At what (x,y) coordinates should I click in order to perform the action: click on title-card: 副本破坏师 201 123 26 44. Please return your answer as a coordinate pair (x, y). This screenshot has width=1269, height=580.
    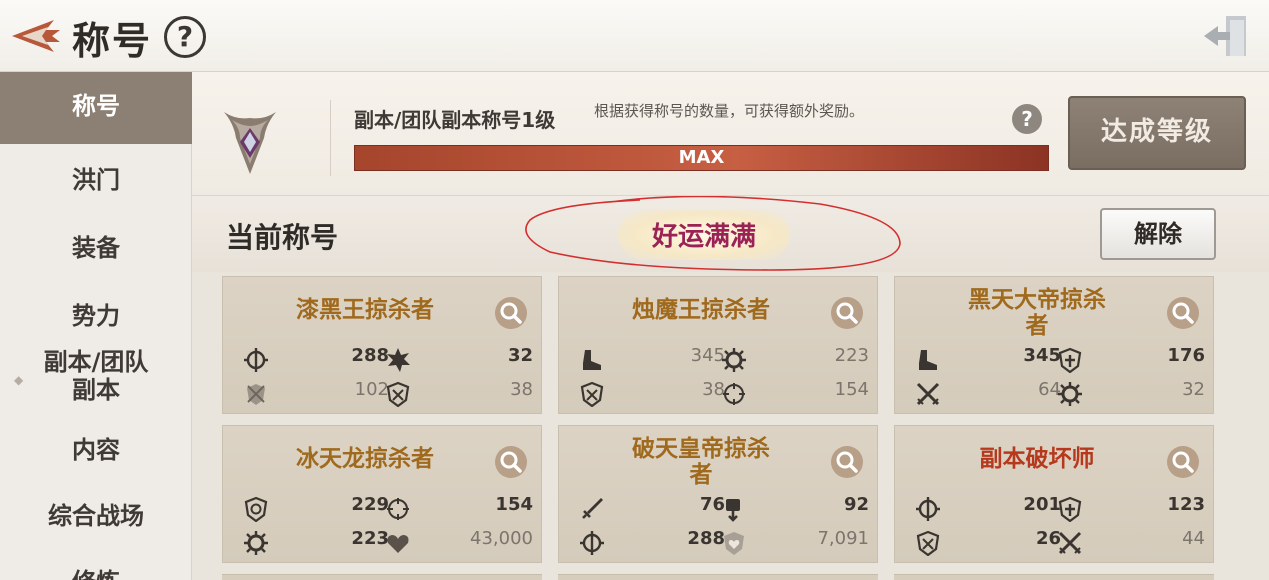
    Looking at the image, I should click on (1054, 494).